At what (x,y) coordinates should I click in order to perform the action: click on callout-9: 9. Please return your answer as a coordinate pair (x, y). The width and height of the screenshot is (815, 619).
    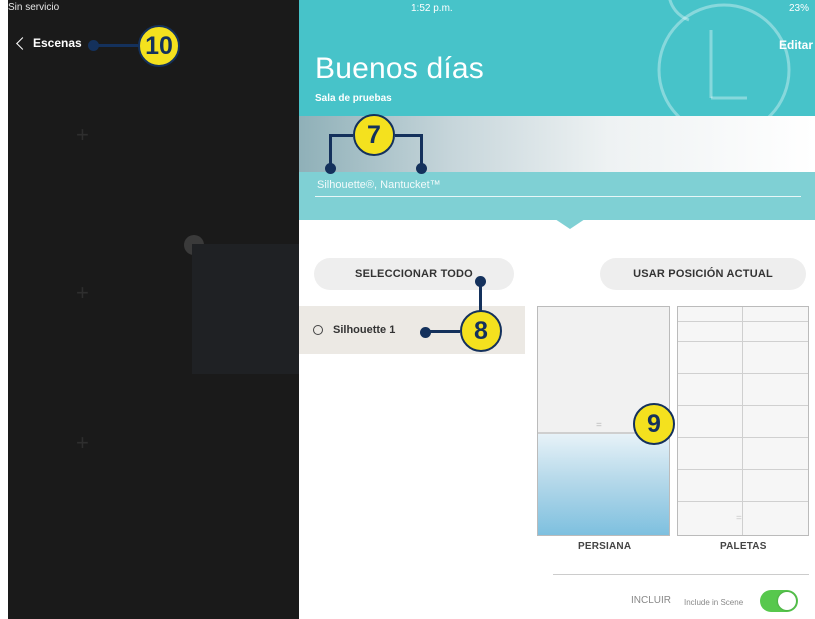
    Looking at the image, I should click on (654, 424).